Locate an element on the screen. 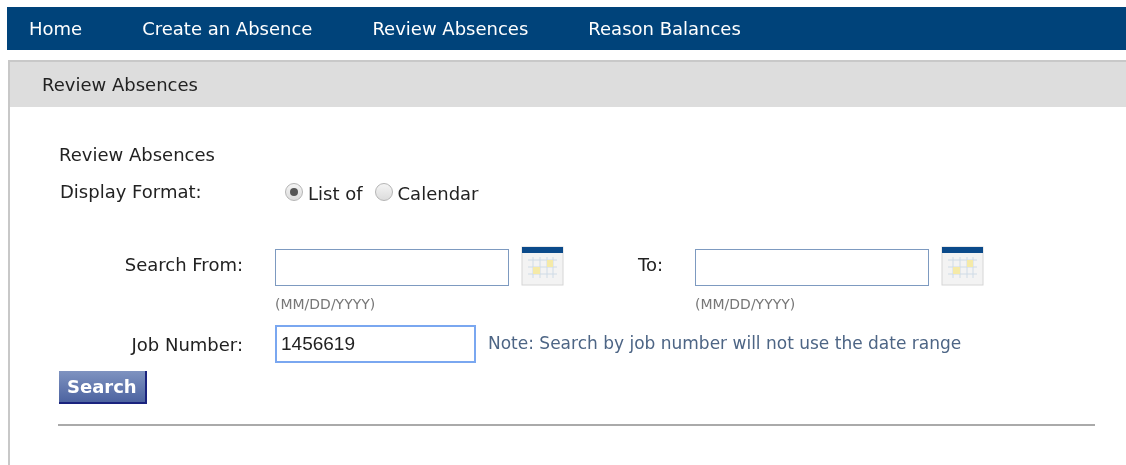 This screenshot has width=1126, height=465. field-label: Display Format: is located at coordinates (131, 192).